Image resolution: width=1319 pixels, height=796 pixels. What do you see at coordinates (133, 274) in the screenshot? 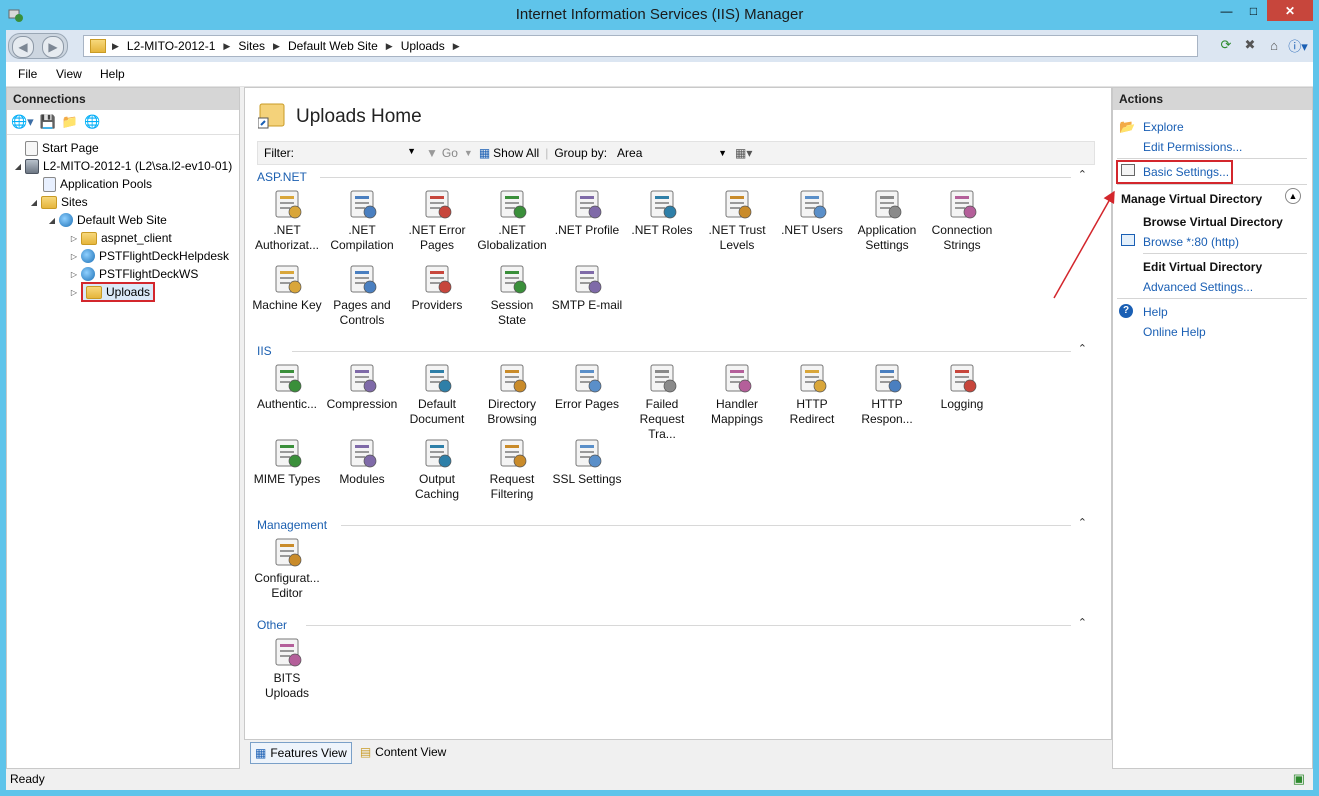
I see `tree-item-pstflightdeckws: ▷ PSTFlightDeckWS` at bounding box center [133, 274].